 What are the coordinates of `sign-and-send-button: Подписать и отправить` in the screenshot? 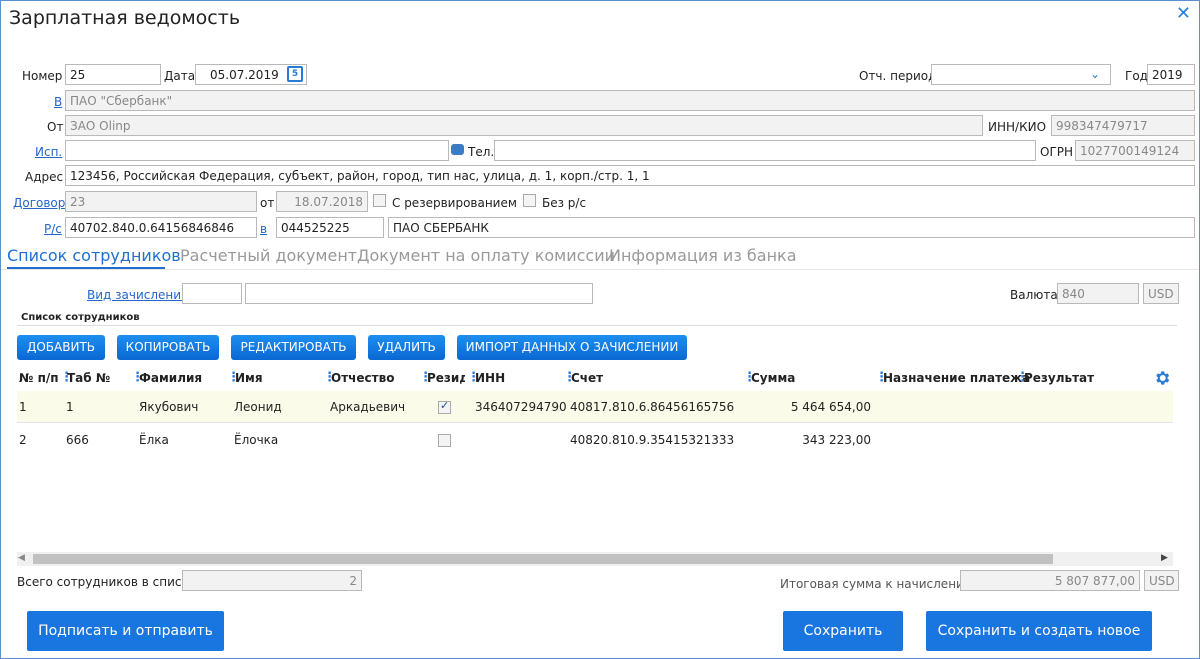 It's located at (125, 631).